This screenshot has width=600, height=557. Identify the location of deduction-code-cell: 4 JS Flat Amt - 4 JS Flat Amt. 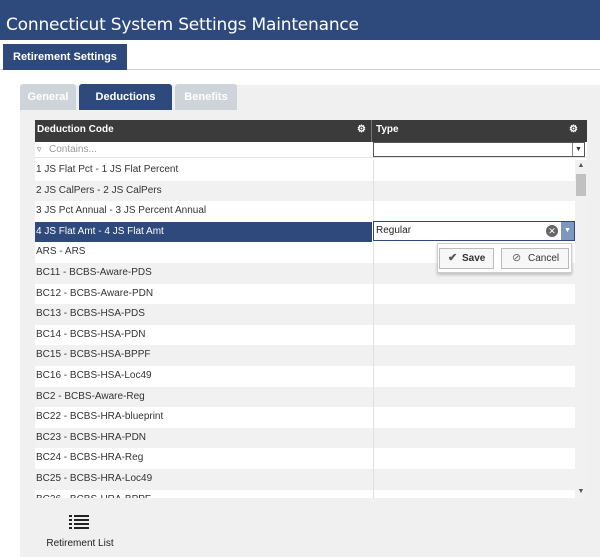
(203, 232).